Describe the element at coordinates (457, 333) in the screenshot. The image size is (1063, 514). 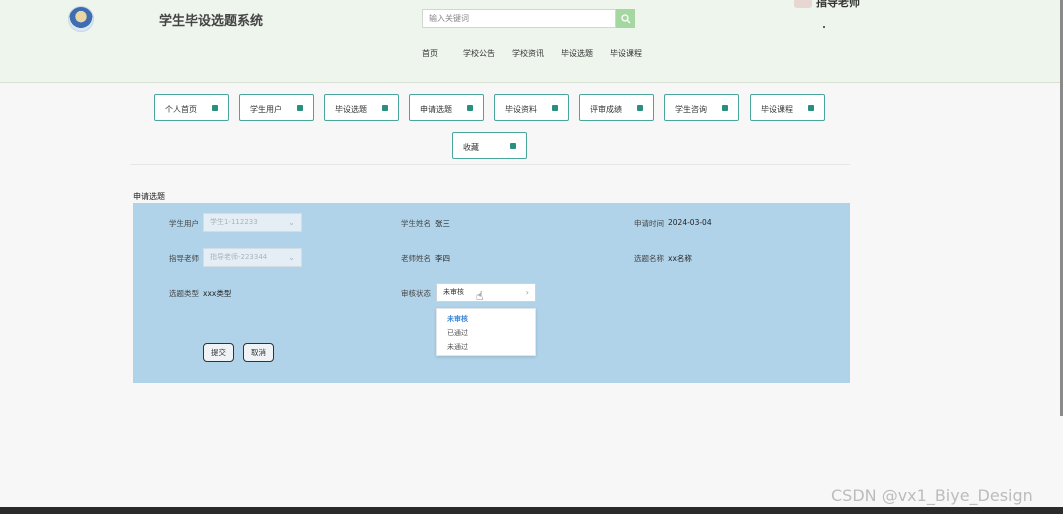
I see `review-option-approved: 已通过` at that location.